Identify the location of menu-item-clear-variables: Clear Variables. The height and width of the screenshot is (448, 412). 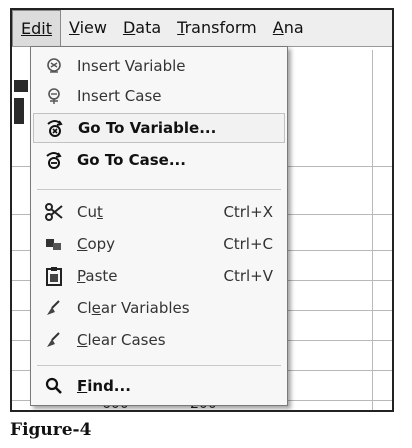
(159, 308).